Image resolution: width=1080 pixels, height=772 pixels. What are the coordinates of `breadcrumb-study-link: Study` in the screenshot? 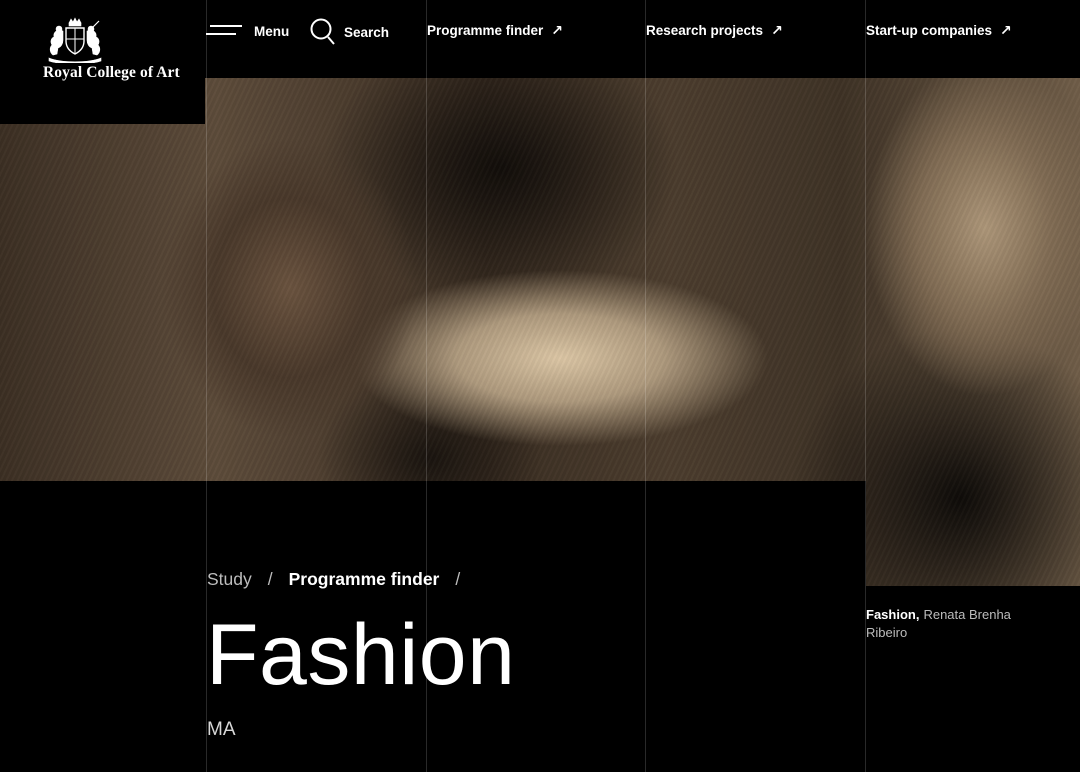 It's located at (229, 579).